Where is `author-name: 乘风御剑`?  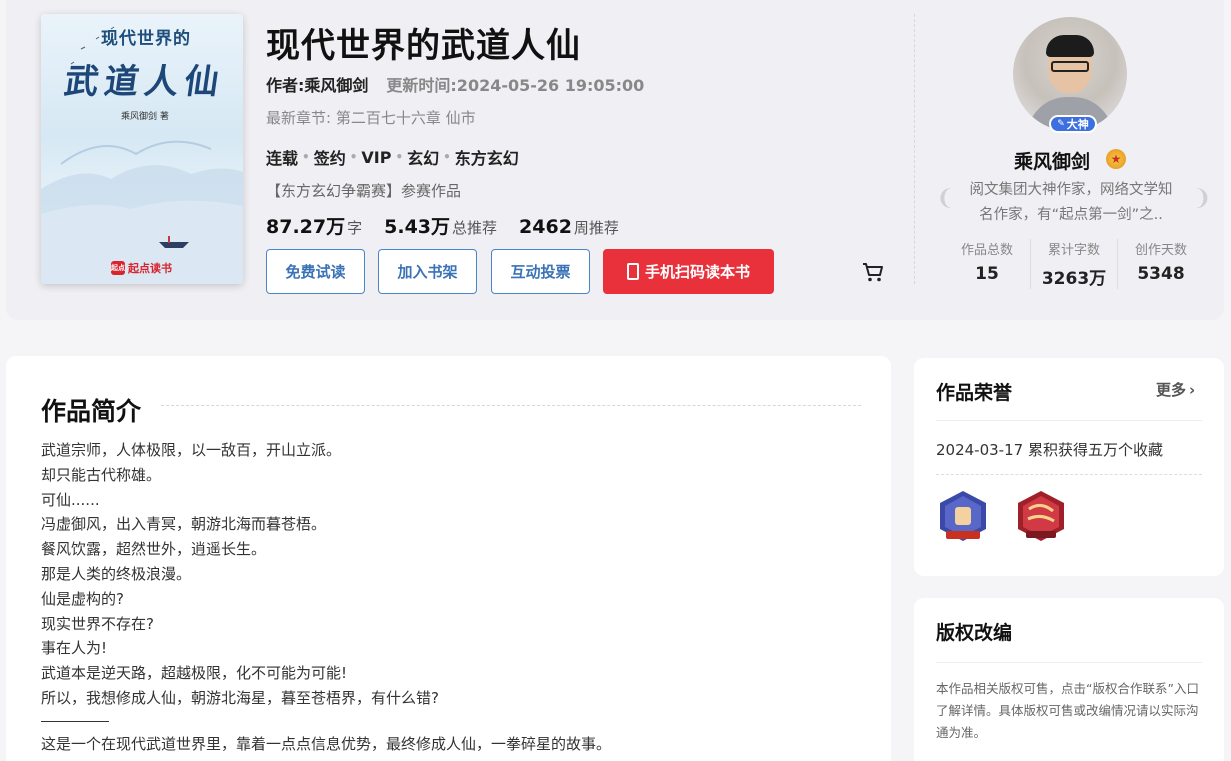
author-name: 乘风御剑 is located at coordinates (1052, 160).